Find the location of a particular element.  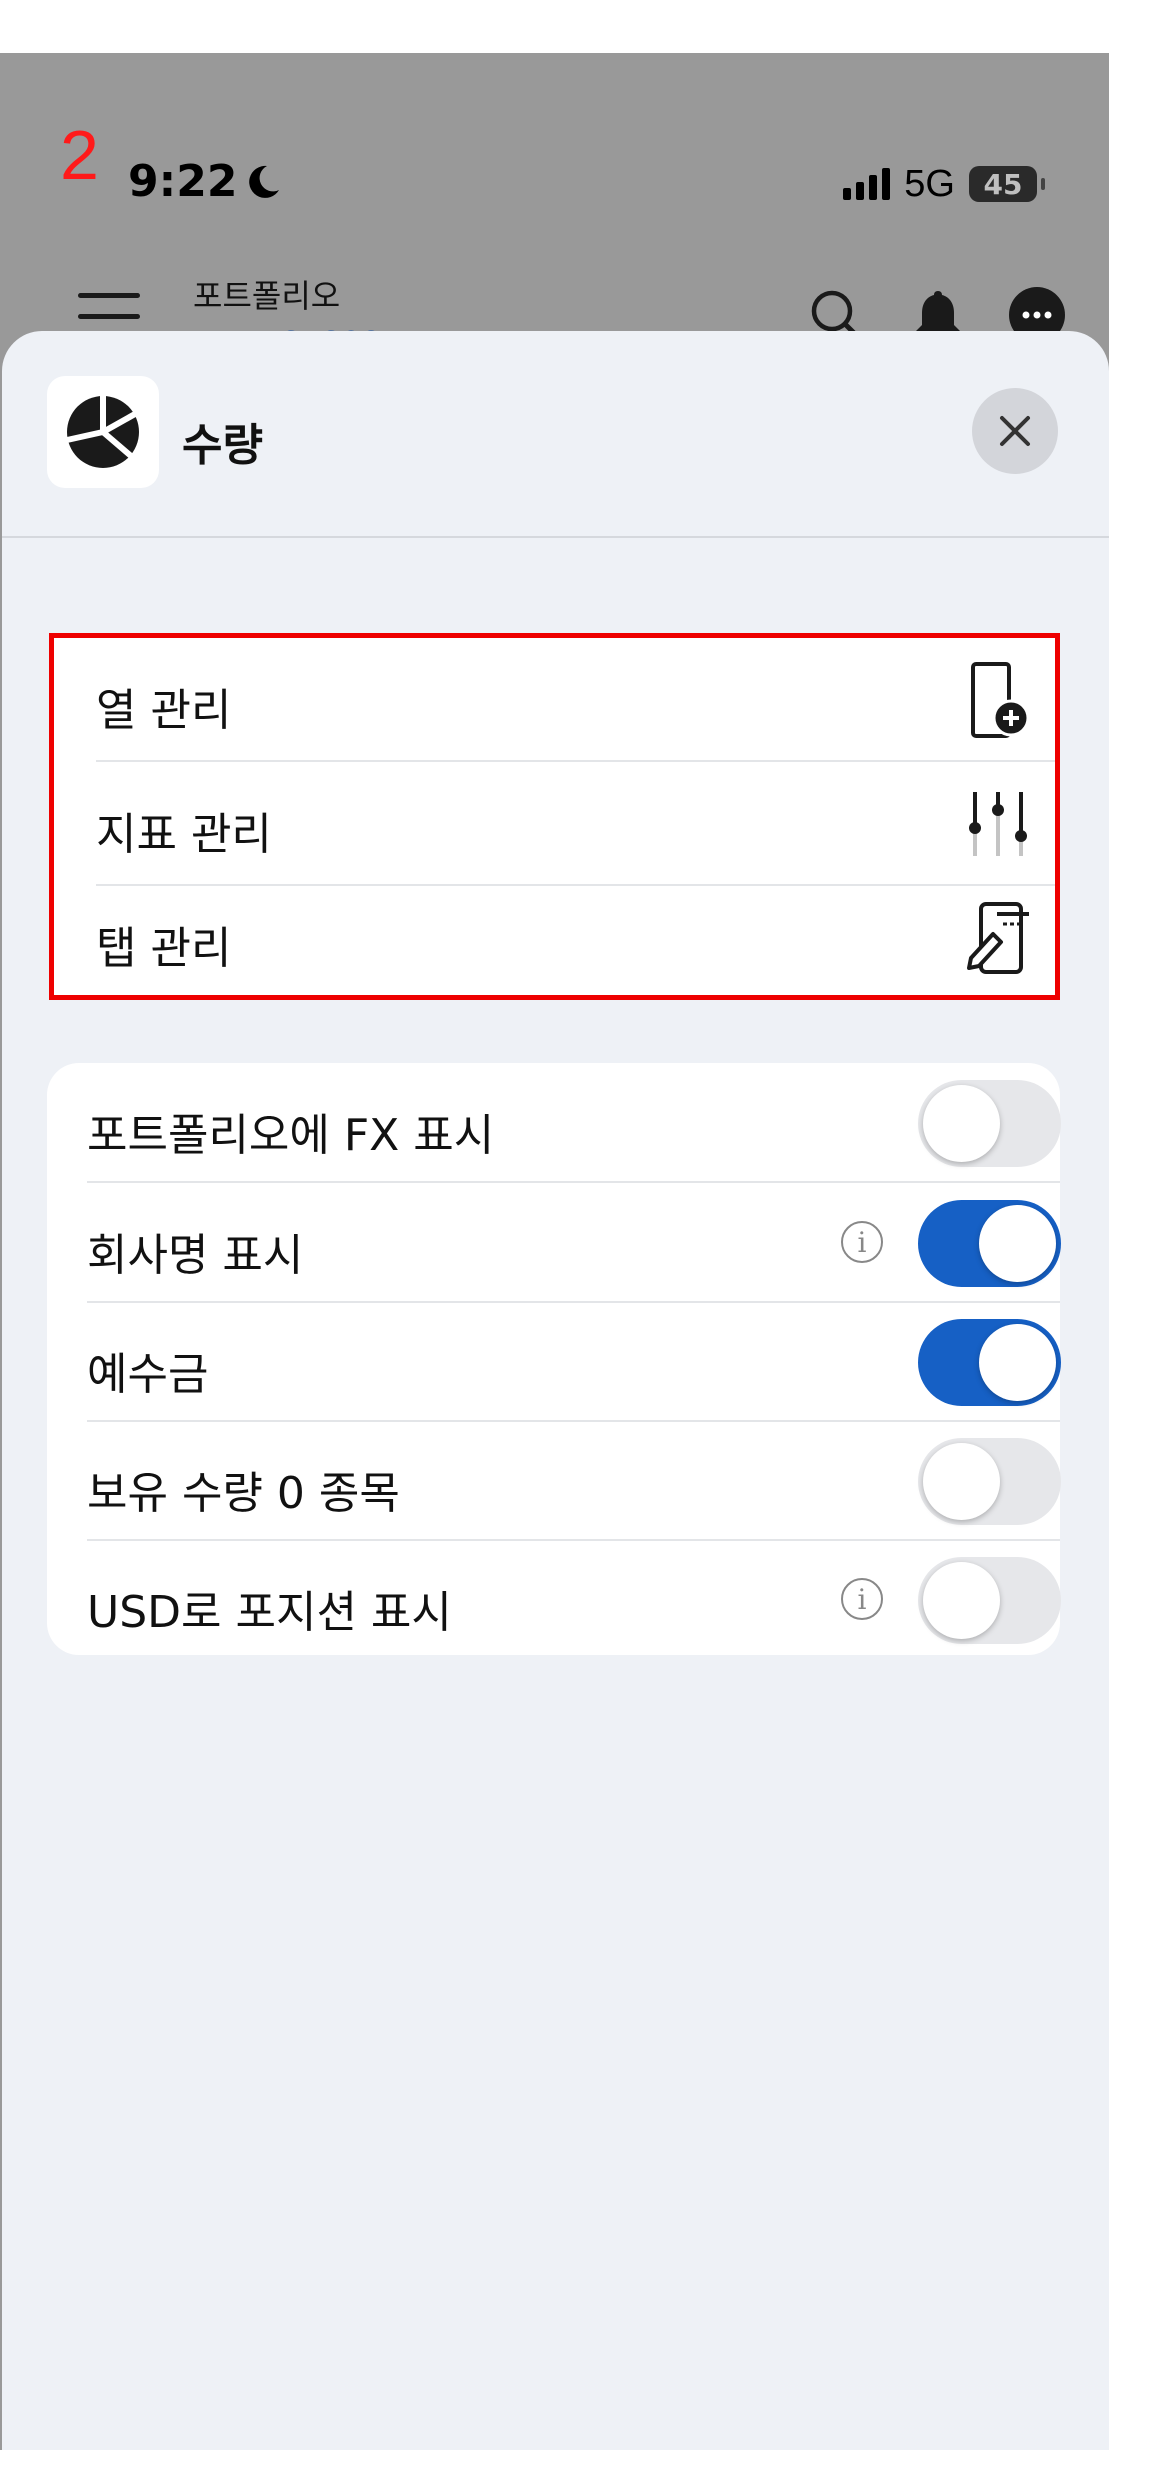

close-icon is located at coordinates (1015, 431).